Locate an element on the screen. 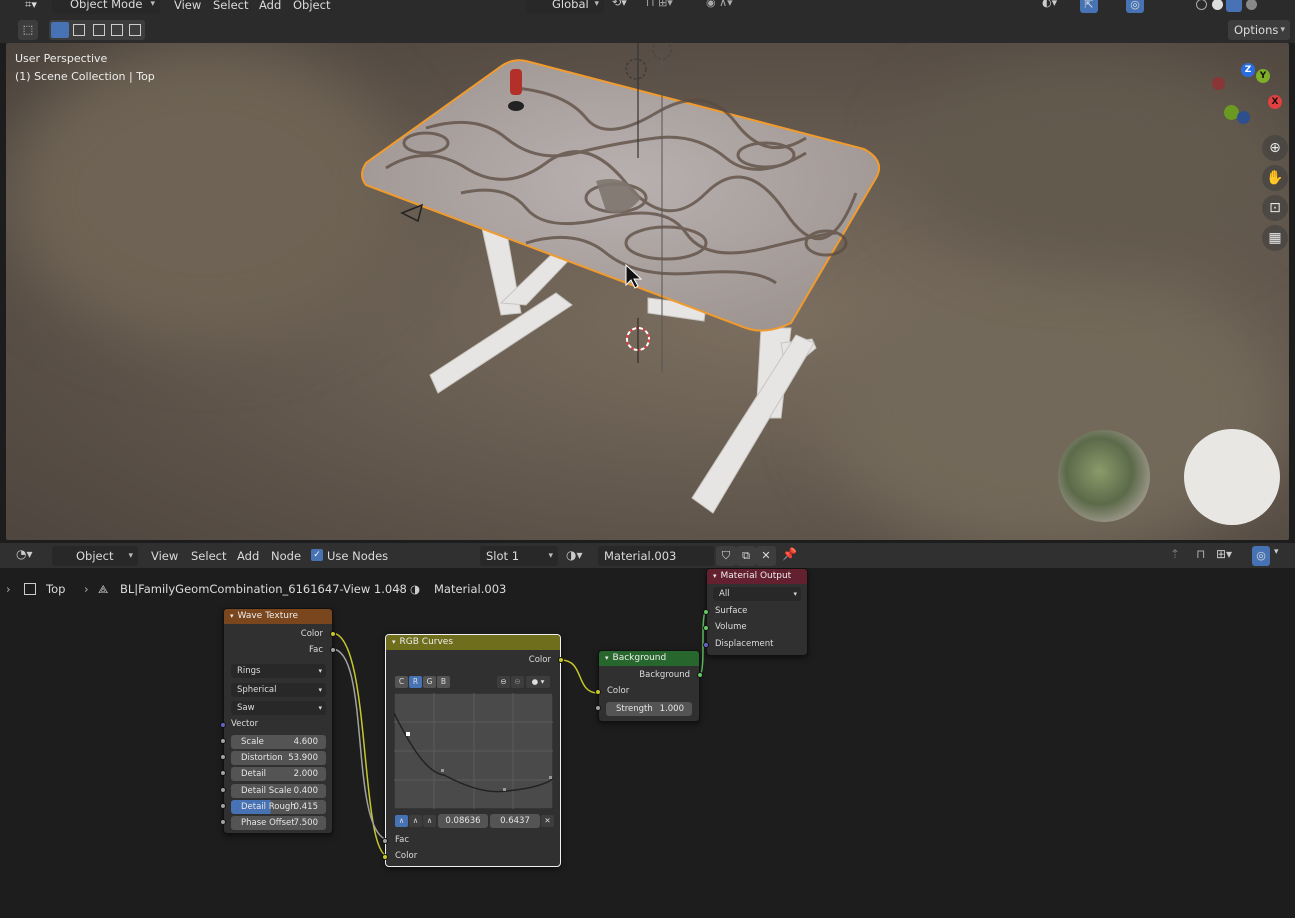 The height and width of the screenshot is (918, 1295). snap-mode-icon: ⊞▾ is located at coordinates (1230, 556).